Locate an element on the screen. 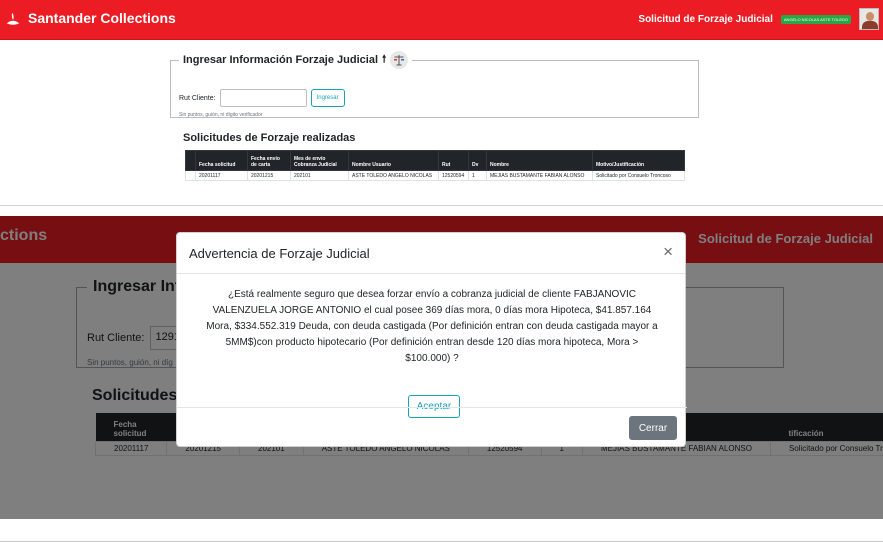 The width and height of the screenshot is (883, 544). rut-input is located at coordinates (263, 98).